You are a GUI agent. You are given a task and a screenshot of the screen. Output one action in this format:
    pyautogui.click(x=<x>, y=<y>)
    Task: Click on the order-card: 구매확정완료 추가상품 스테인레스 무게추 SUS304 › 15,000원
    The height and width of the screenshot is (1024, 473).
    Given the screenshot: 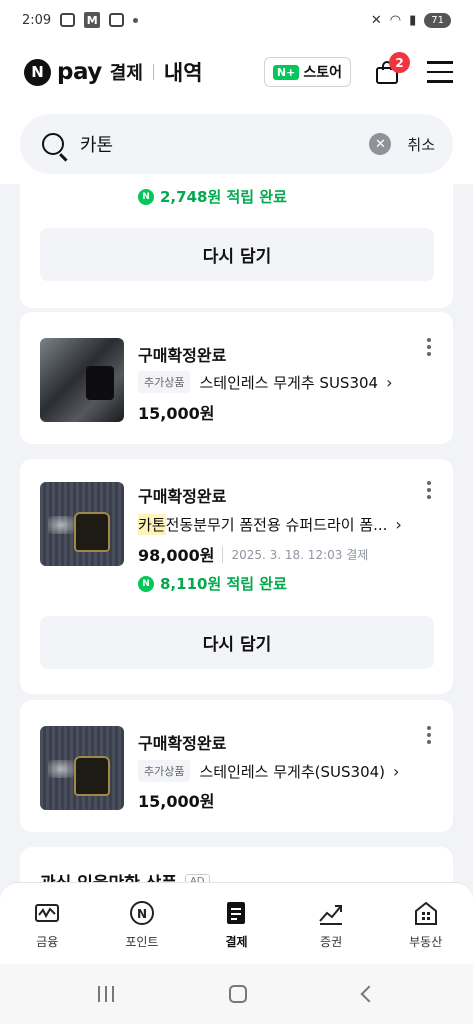 What is the action you would take?
    pyautogui.click(x=236, y=378)
    